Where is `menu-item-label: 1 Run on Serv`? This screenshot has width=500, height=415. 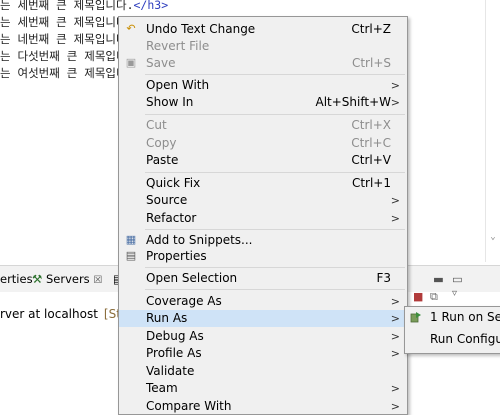 menu-item-label: 1 Run on Serv is located at coordinates (465, 317).